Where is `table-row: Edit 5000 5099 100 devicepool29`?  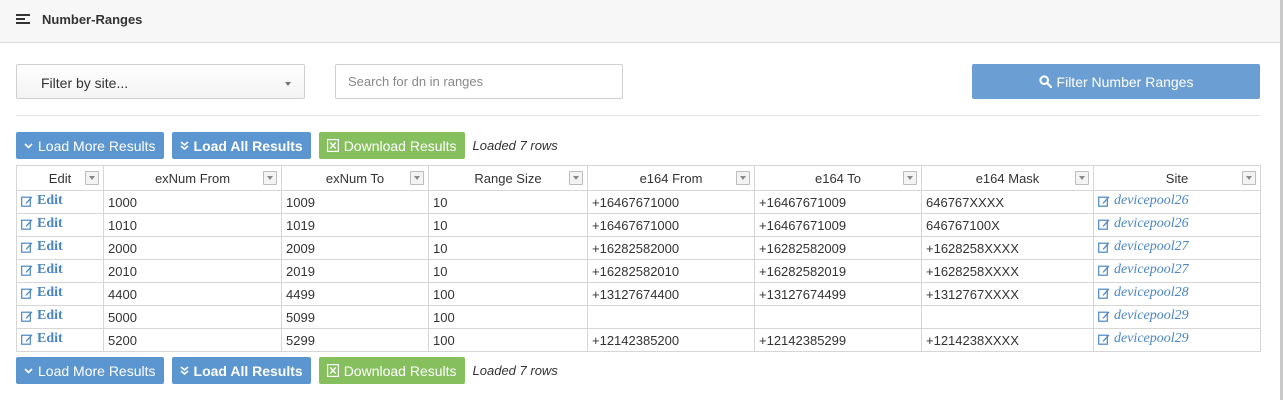 table-row: Edit 5000 5099 100 devicepool29 is located at coordinates (638, 317).